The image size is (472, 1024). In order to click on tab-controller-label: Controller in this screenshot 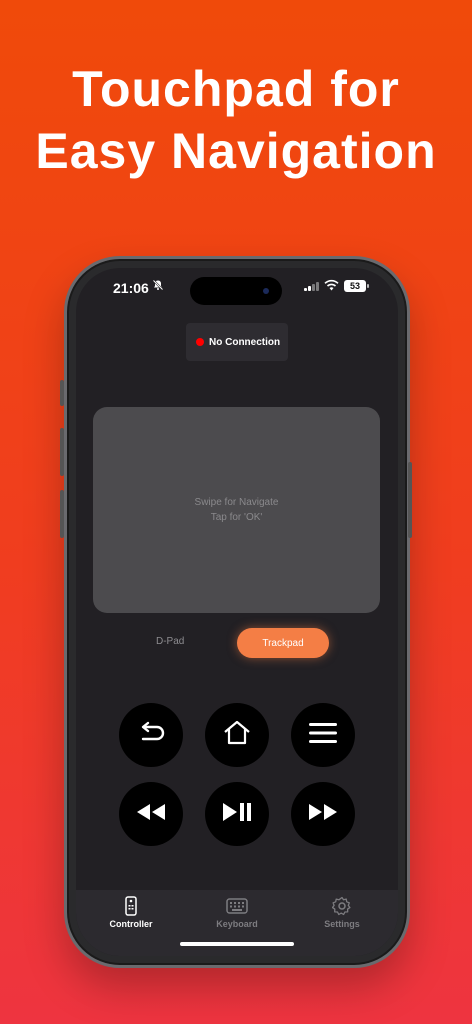, I will do `click(131, 924)`.